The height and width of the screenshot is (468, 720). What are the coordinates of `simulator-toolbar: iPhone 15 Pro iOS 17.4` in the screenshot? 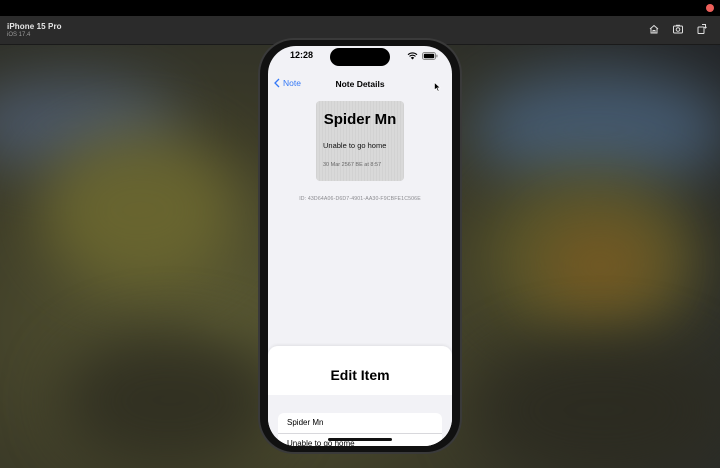 It's located at (360, 22).